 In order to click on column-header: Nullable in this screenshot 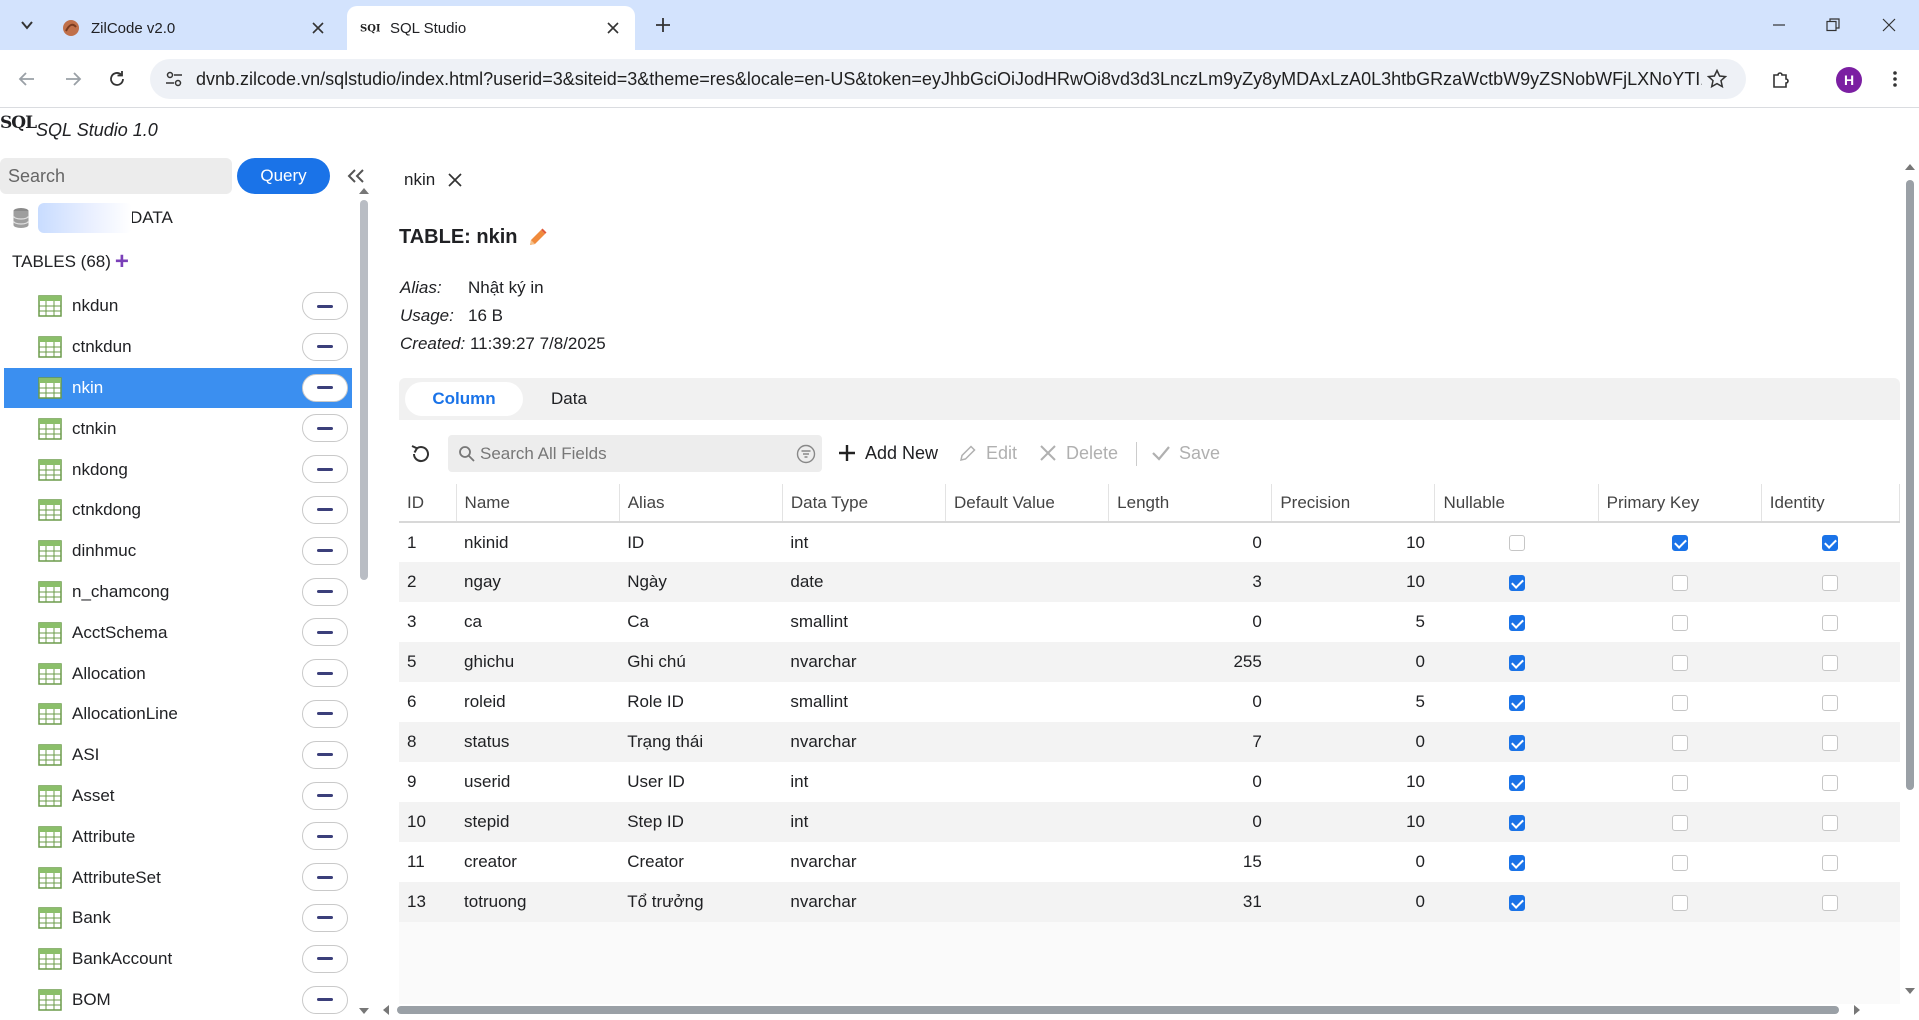, I will do `click(1516, 503)`.